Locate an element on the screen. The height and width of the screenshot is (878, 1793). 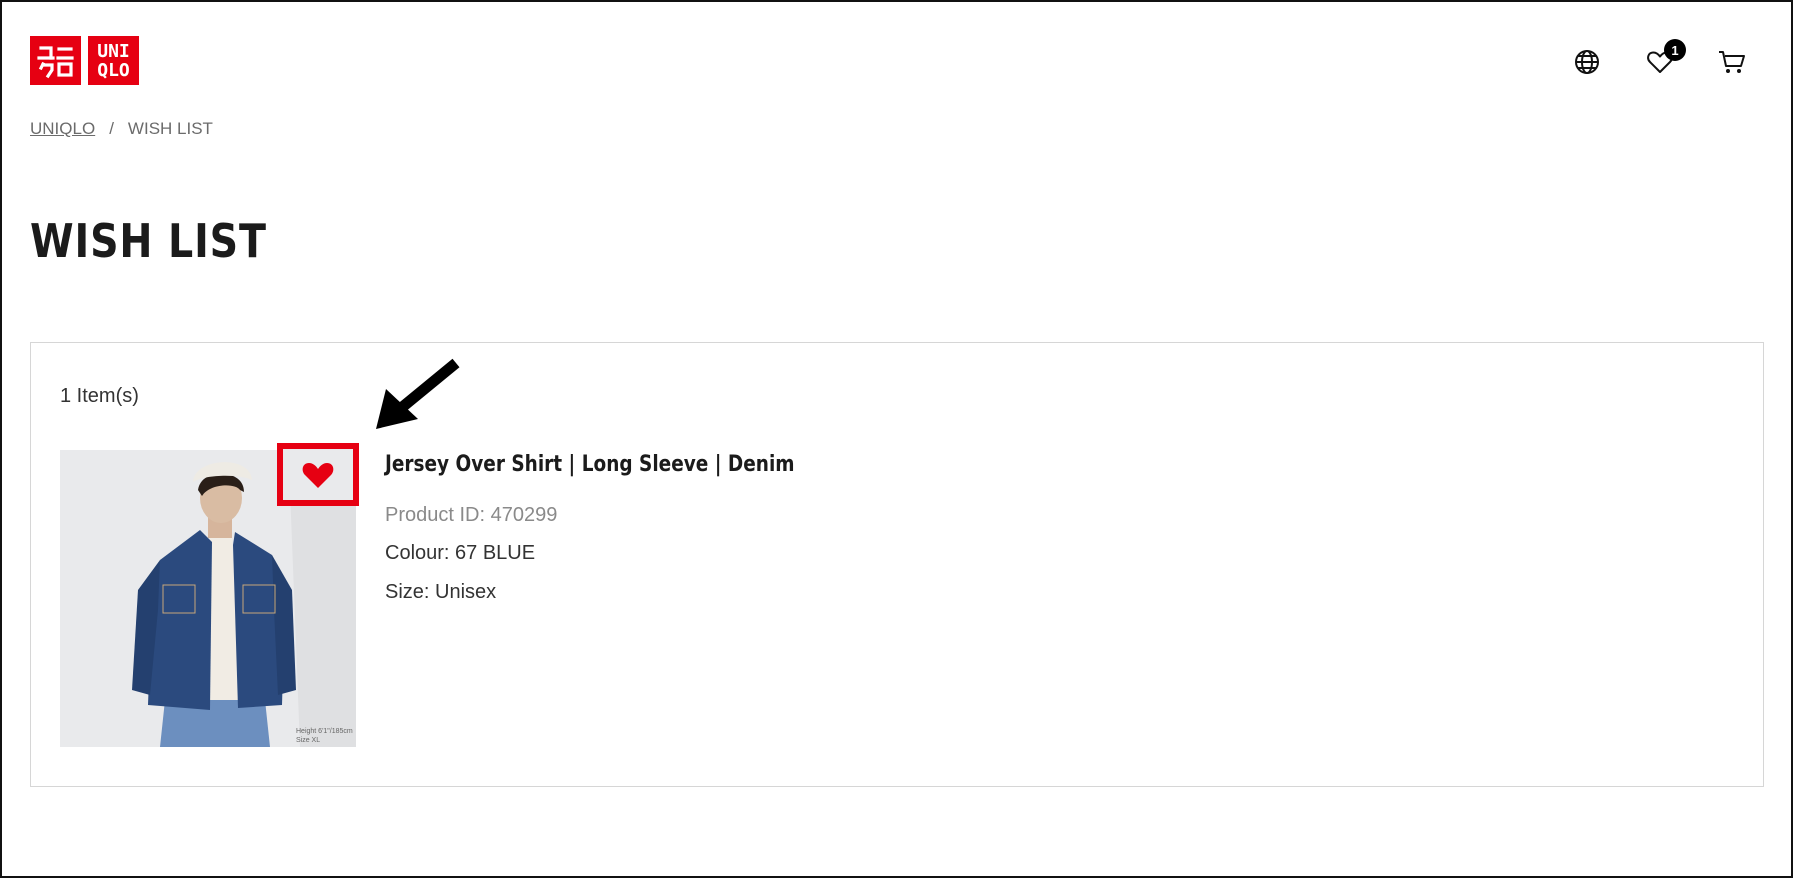
uniqlo-logo: UNI QLO is located at coordinates (84, 60).